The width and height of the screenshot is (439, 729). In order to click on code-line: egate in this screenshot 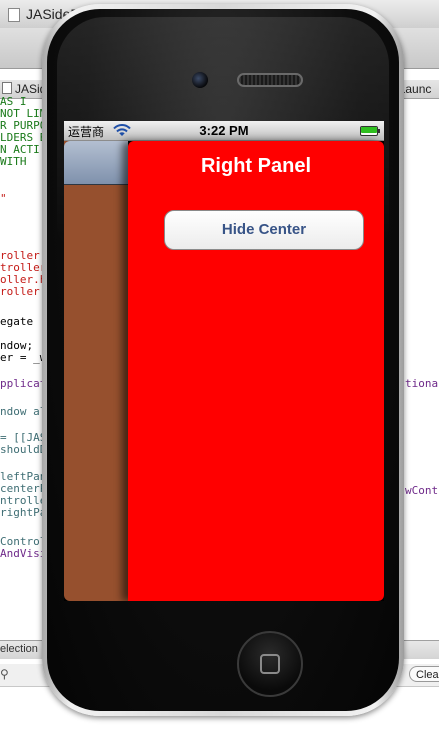, I will do `click(17, 321)`.